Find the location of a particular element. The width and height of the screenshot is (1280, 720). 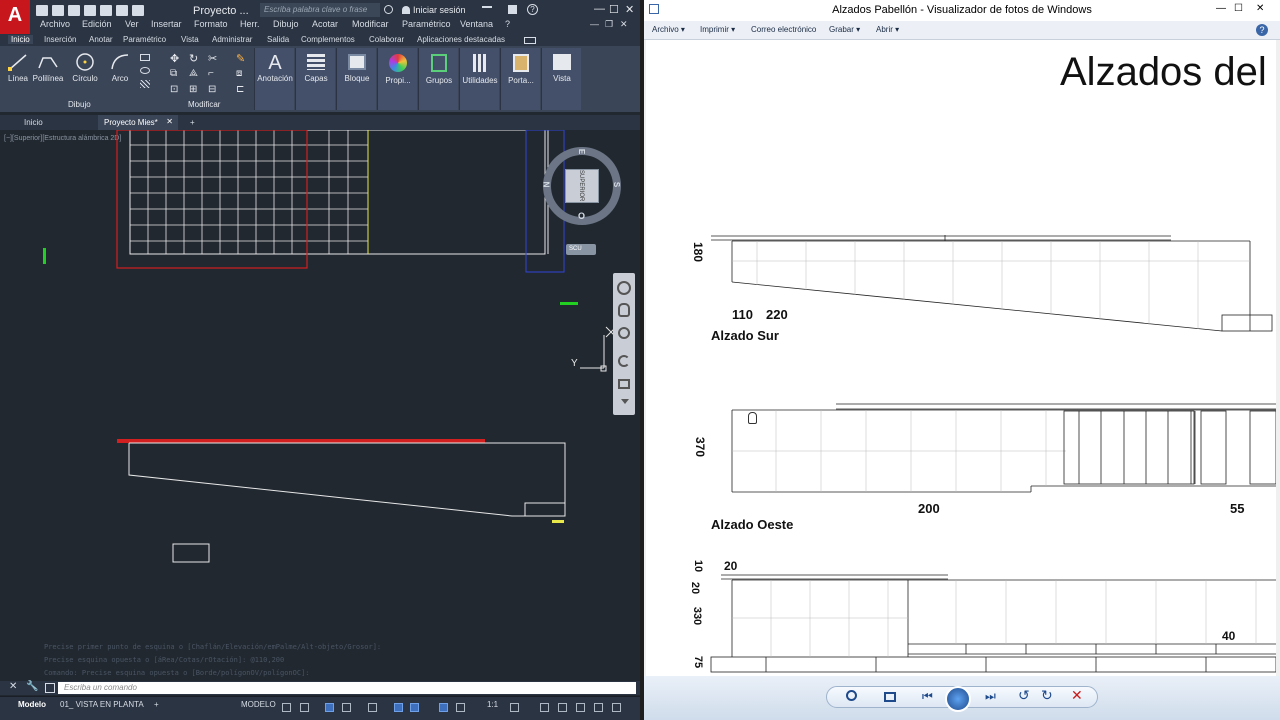

cmd-customize-icon: 🔧 is located at coordinates (32, 686).